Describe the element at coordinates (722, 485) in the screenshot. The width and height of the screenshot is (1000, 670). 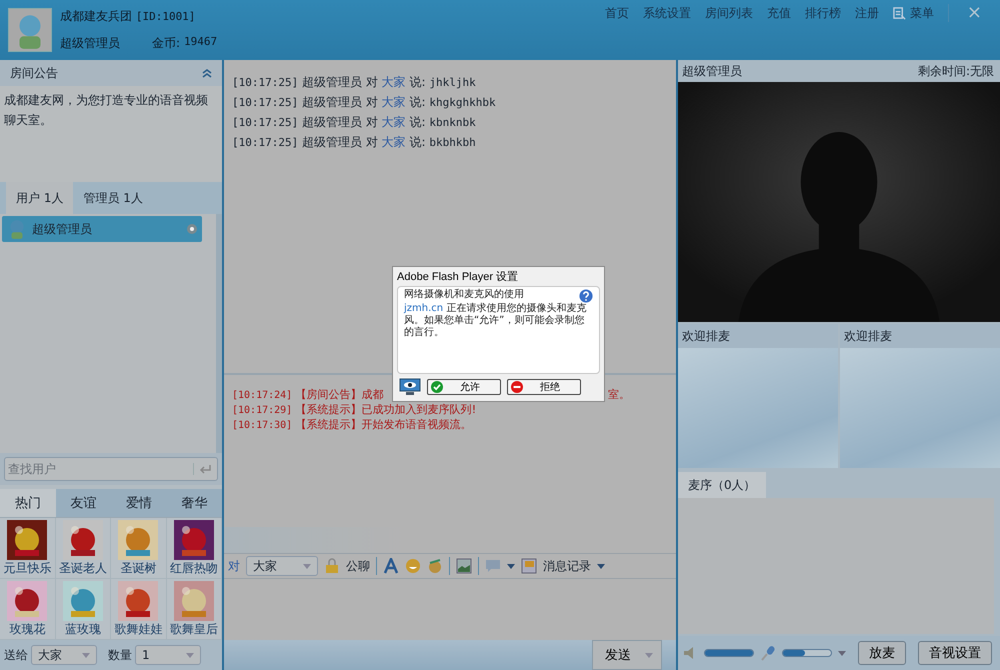
I see `queue-tab: 麦序（0人）` at that location.